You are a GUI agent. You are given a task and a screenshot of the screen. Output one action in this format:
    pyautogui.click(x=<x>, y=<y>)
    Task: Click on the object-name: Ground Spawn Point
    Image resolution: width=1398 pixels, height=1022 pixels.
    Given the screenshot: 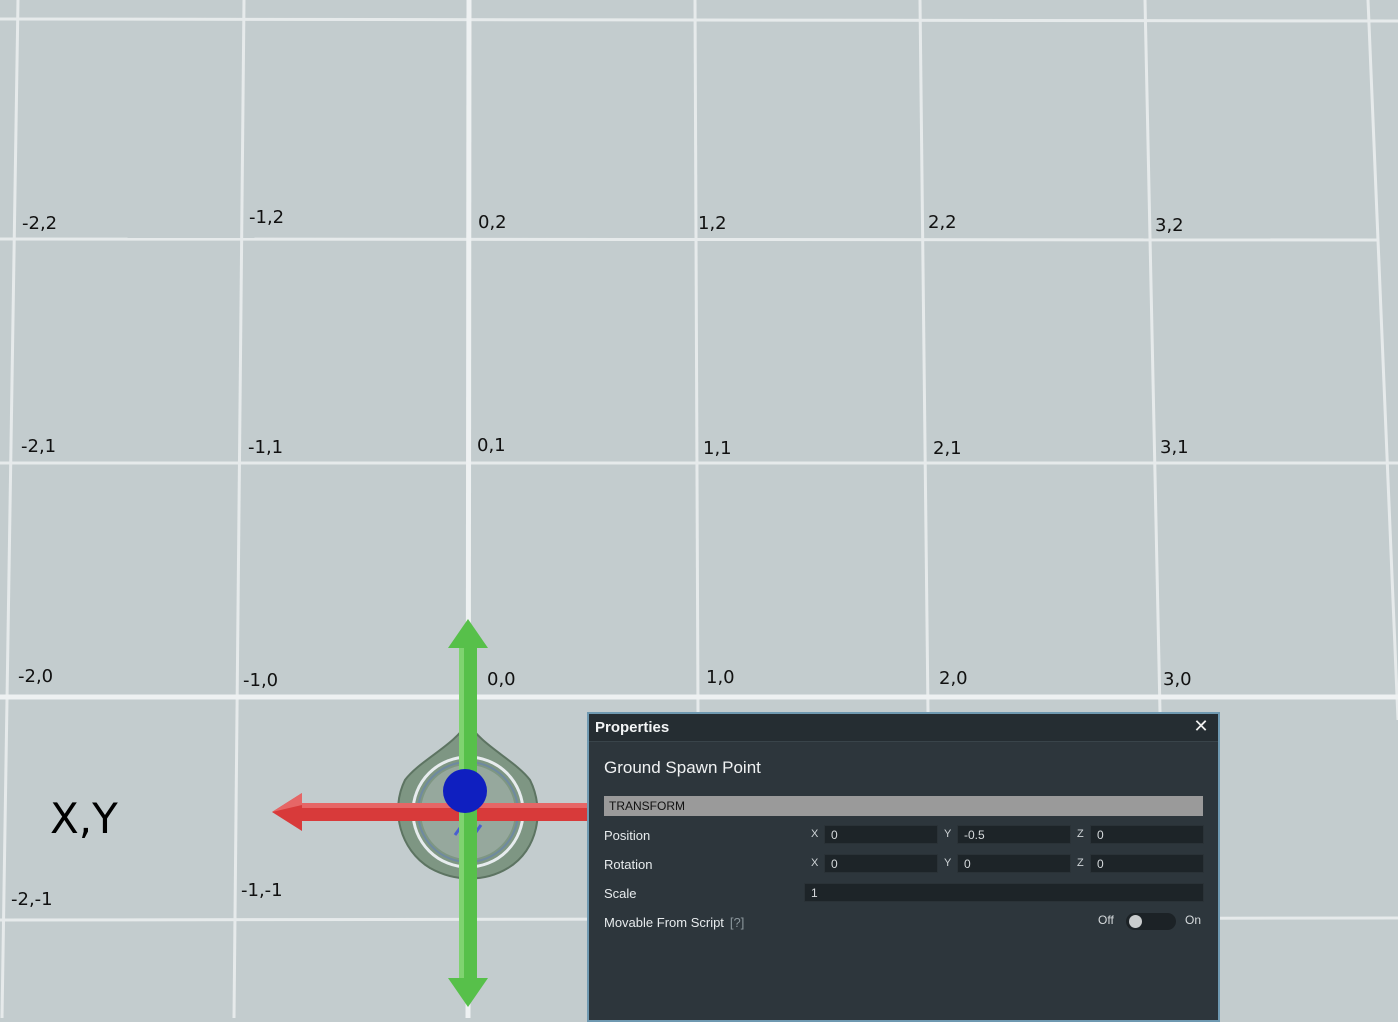 What is the action you would take?
    pyautogui.click(x=682, y=767)
    